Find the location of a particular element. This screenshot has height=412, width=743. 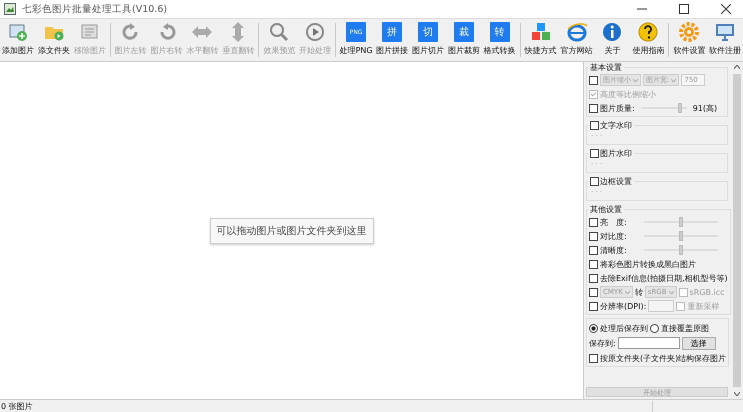

group-title: 基本设置 is located at coordinates (606, 67).